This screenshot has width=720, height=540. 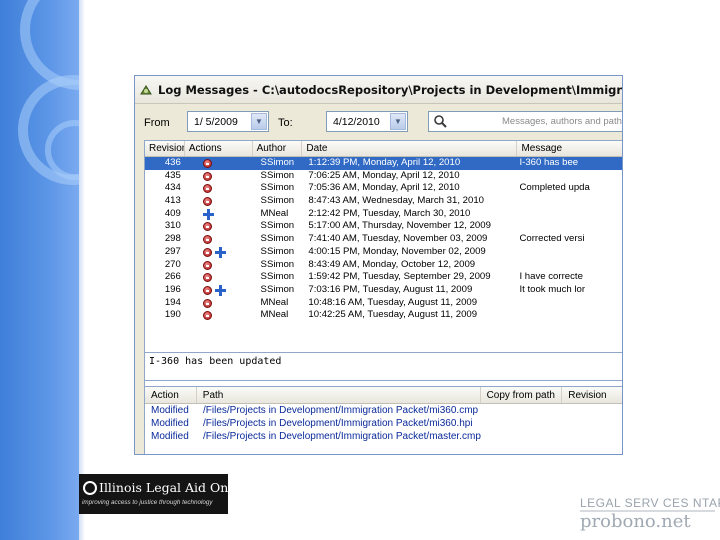 What do you see at coordinates (551, 277) in the screenshot?
I see `message-cell: I have correcte` at bounding box center [551, 277].